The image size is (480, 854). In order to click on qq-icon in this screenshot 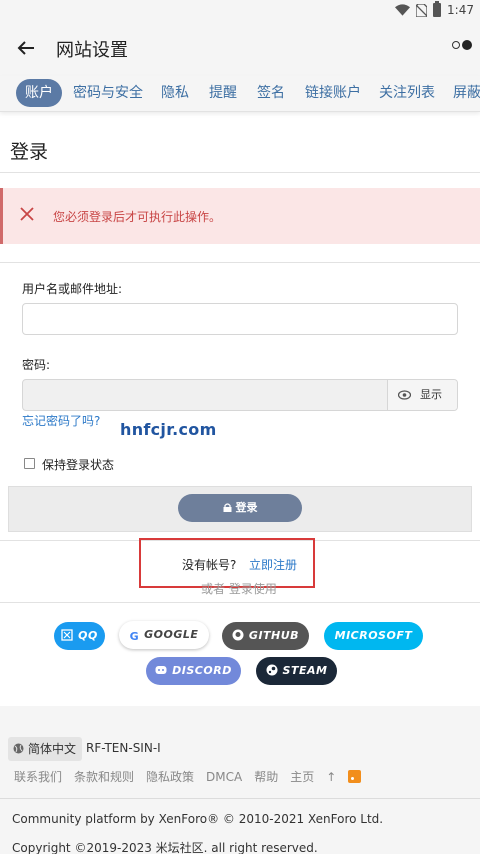, I will do `click(67, 635)`.